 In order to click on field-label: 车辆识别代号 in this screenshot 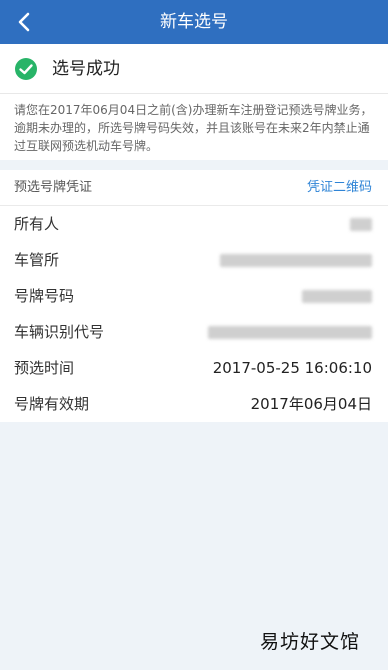, I will do `click(59, 332)`.